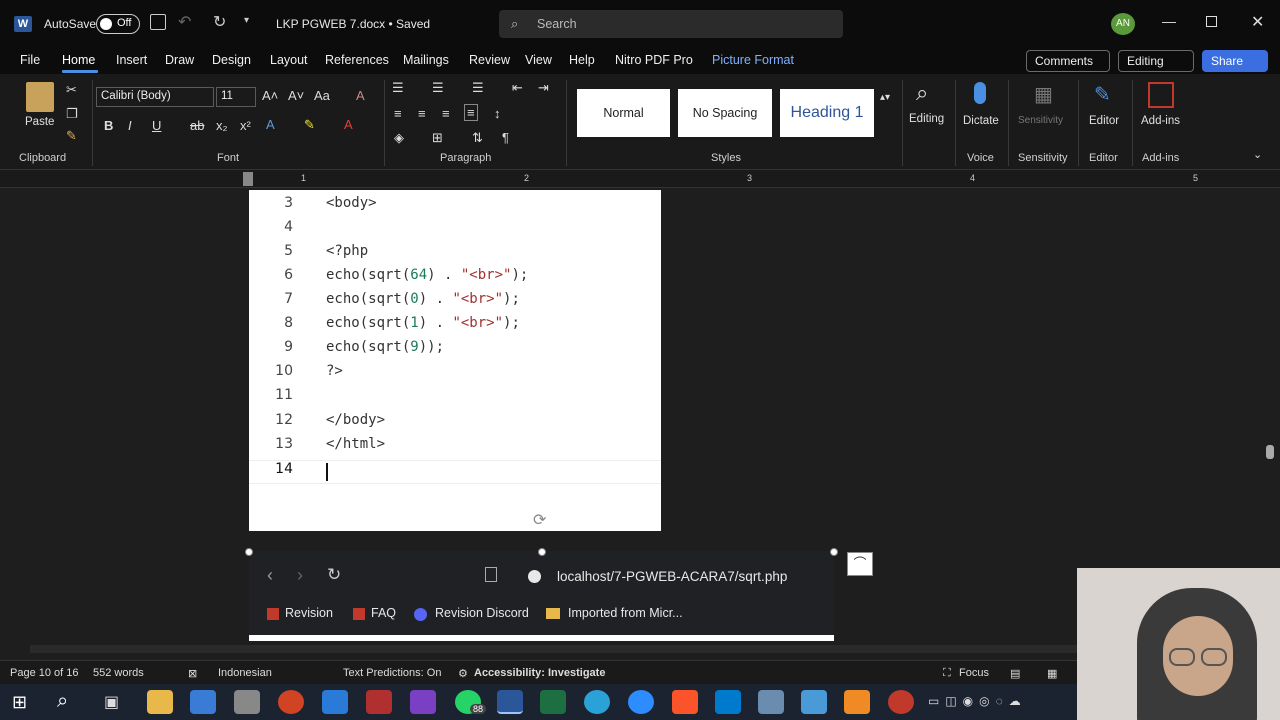 This screenshot has width=1280, height=720. What do you see at coordinates (398, 113) in the screenshot?
I see `align-left-icon: ≡` at bounding box center [398, 113].